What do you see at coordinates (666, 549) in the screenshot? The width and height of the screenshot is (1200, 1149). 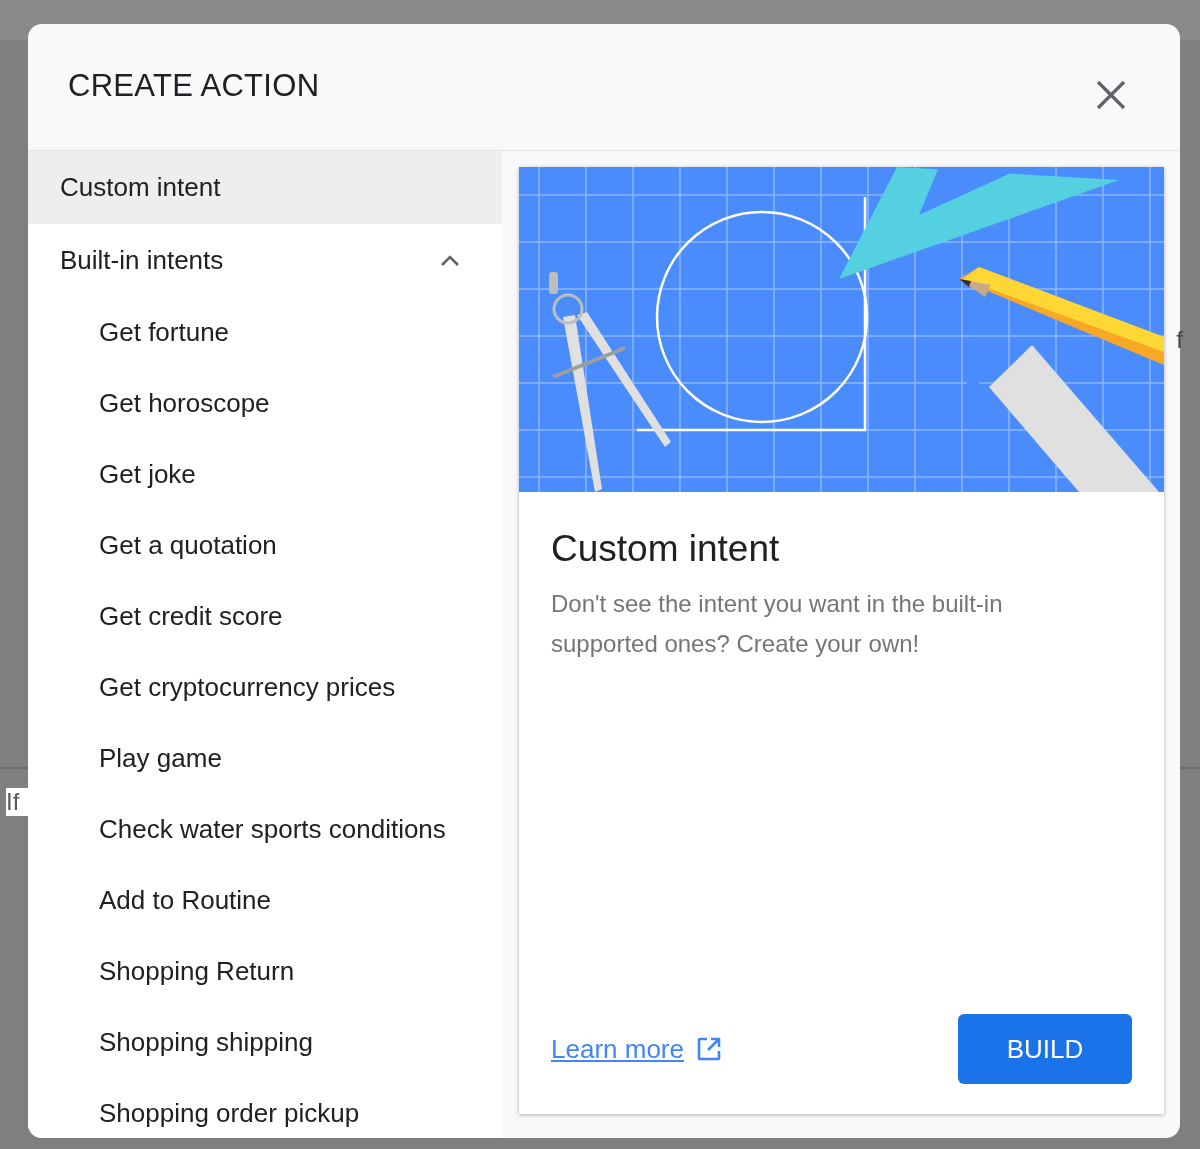 I see `card-title: Custom intent` at bounding box center [666, 549].